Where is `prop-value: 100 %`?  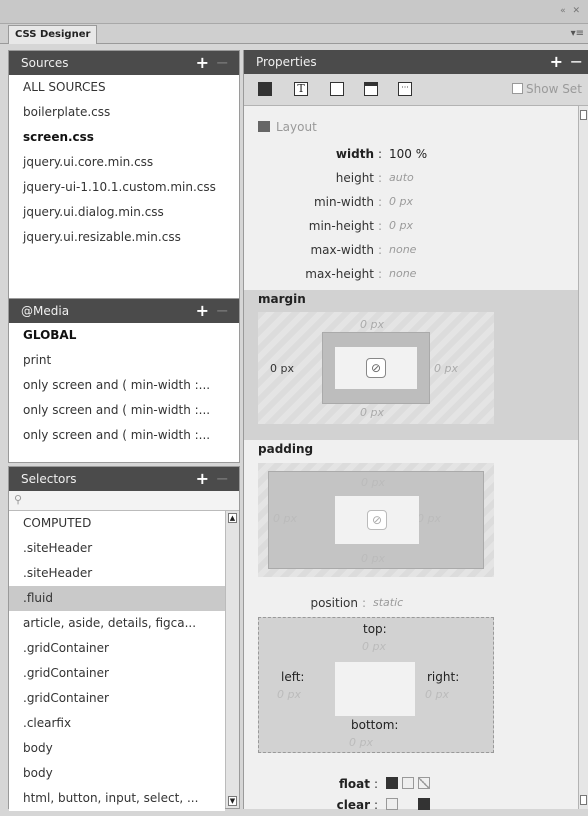 prop-value: 100 % is located at coordinates (408, 154).